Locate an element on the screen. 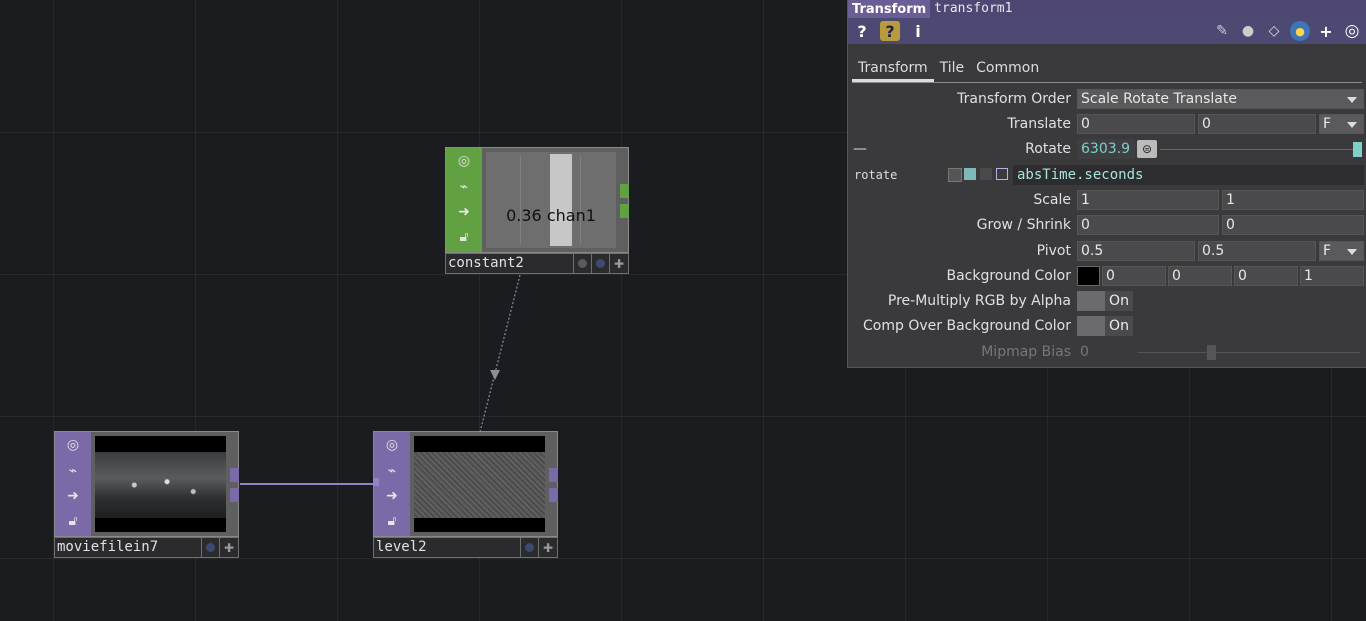 The image size is (1366, 621). param-grow-shrink: Grow / Shrink 0 0 is located at coordinates (1107, 225).